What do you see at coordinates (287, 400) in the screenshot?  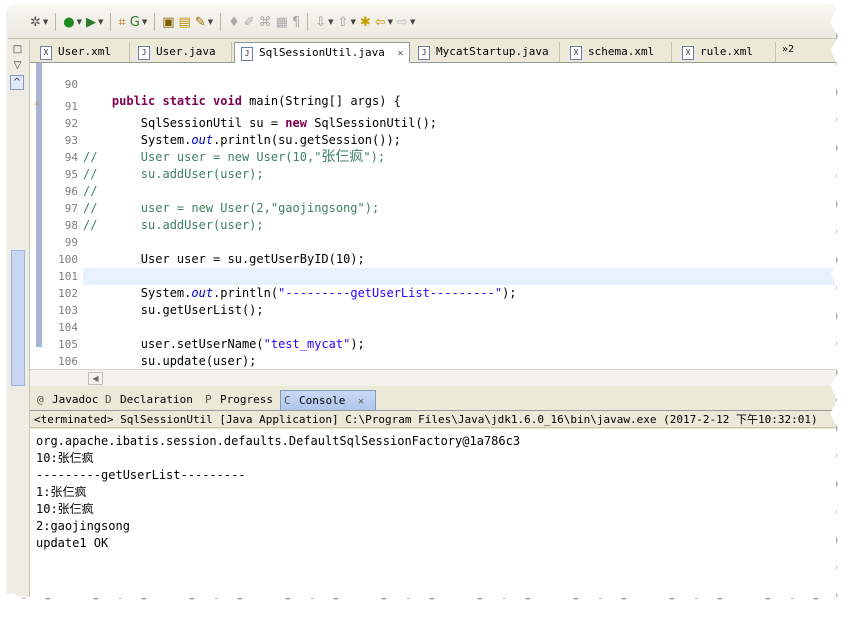 I see `console-icon: C` at bounding box center [287, 400].